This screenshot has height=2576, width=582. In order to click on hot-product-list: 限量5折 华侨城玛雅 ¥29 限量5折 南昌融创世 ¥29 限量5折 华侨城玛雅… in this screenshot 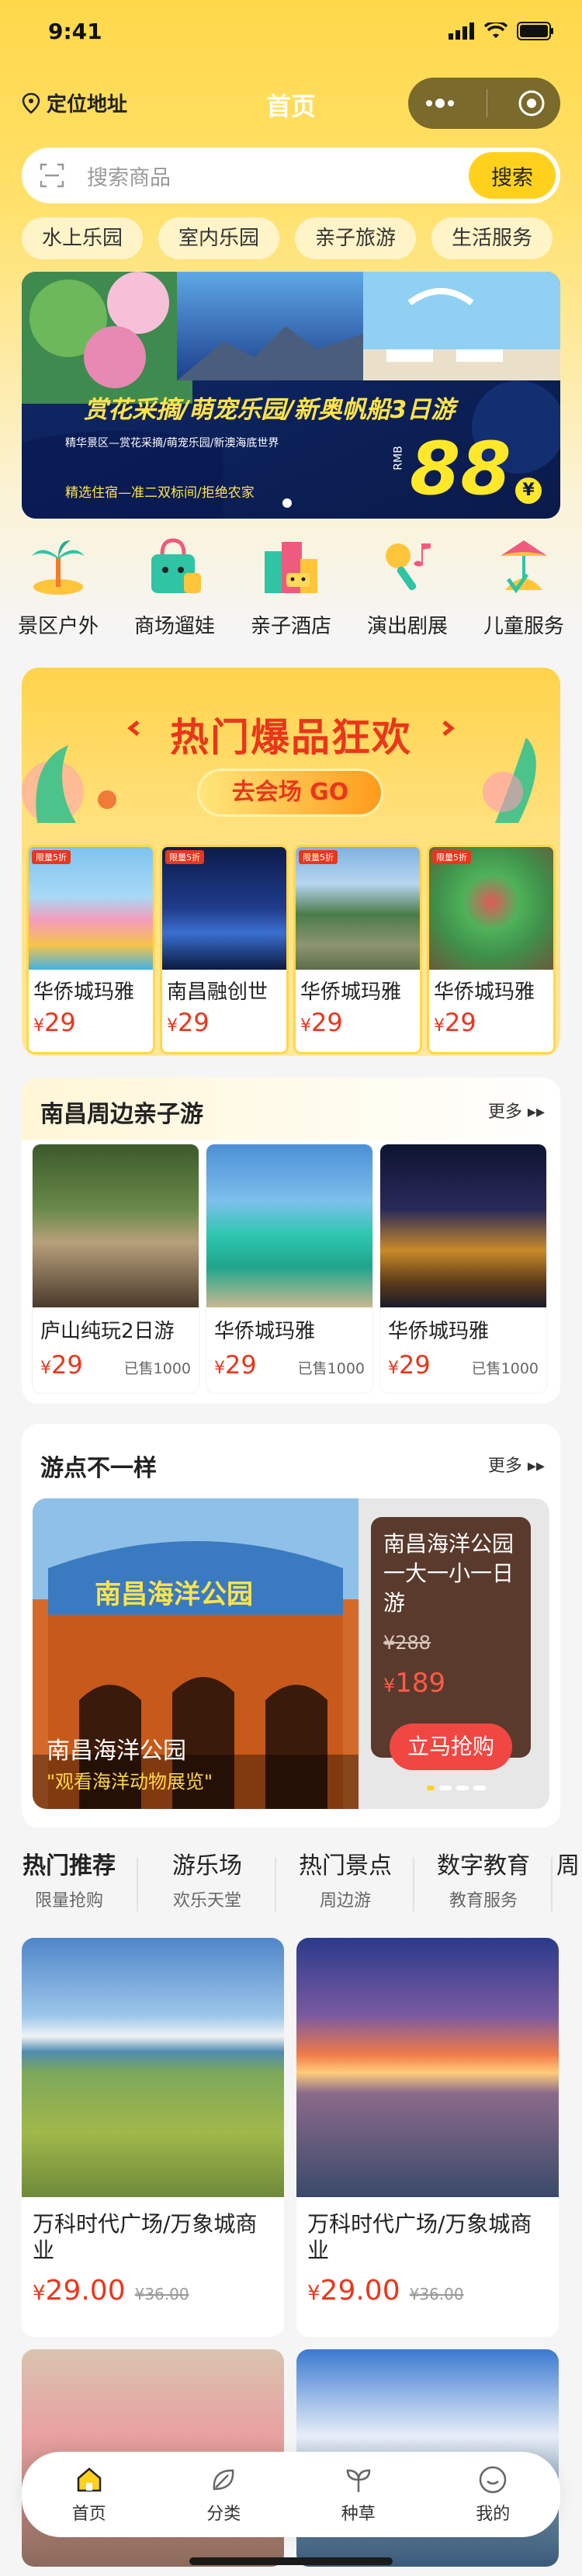, I will do `click(291, 949)`.